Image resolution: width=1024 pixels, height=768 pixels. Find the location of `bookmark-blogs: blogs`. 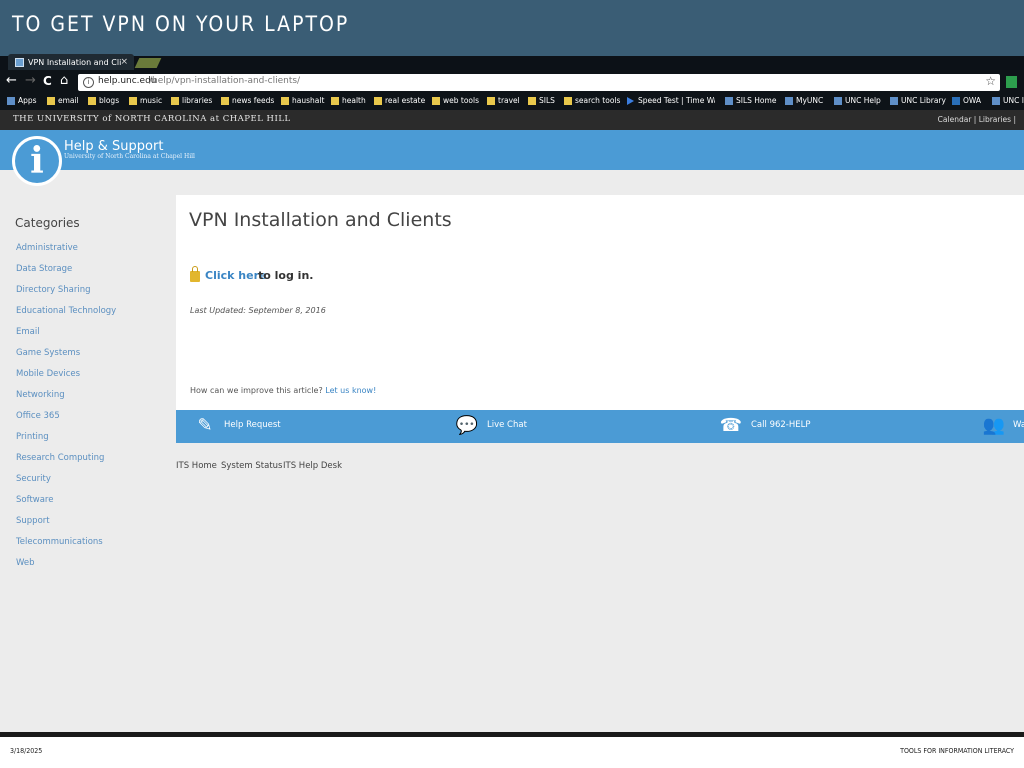

bookmark-blogs: blogs is located at coordinates (103, 101).